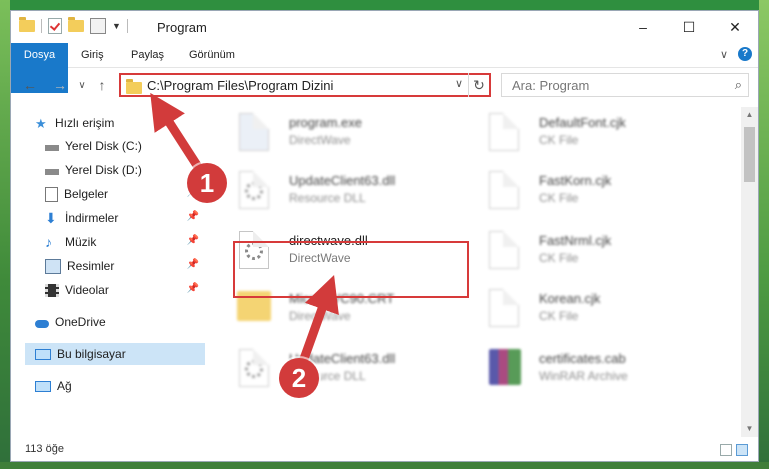 The height and width of the screenshot is (469, 769). I want to click on sidebar-item-label: Resimler, so click(91, 266).